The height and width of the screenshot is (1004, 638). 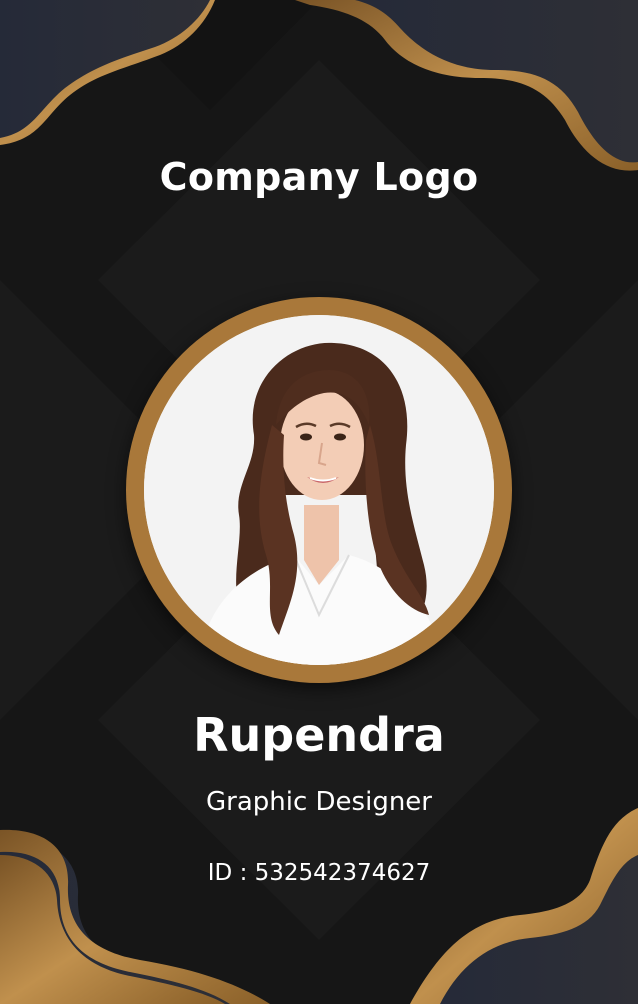 I want to click on employee-name: Rupendra, so click(x=319, y=735).